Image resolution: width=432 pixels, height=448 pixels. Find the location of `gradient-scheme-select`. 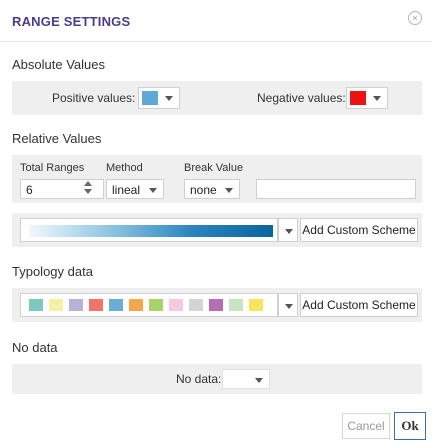

gradient-scheme-select is located at coordinates (149, 230).